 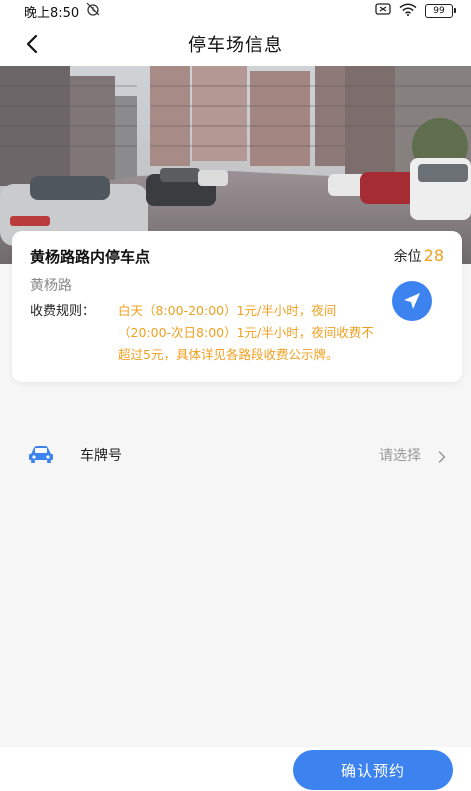 I want to click on nav-bar: 停车场信息, so click(x=235, y=44).